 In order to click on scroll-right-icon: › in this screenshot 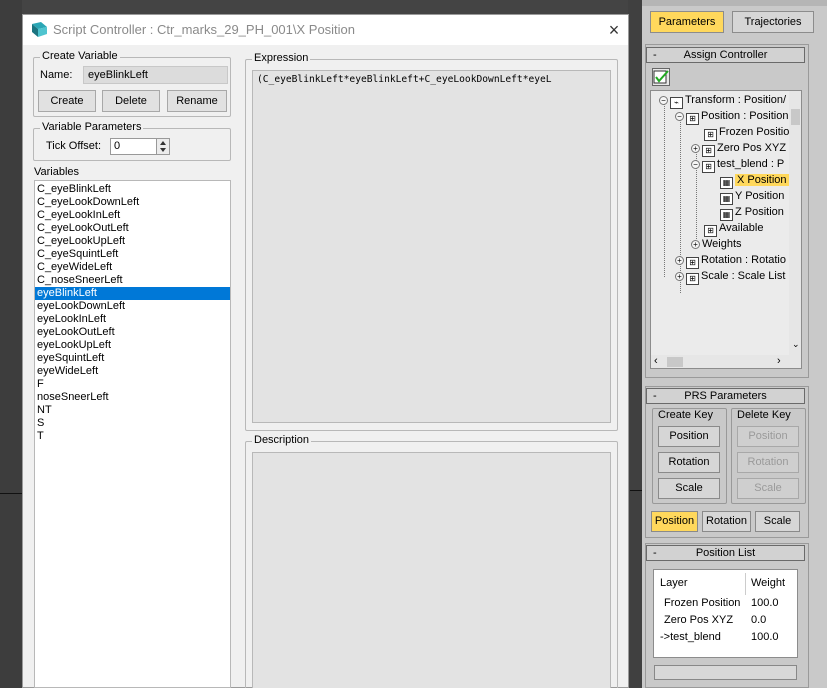, I will do `click(779, 361)`.